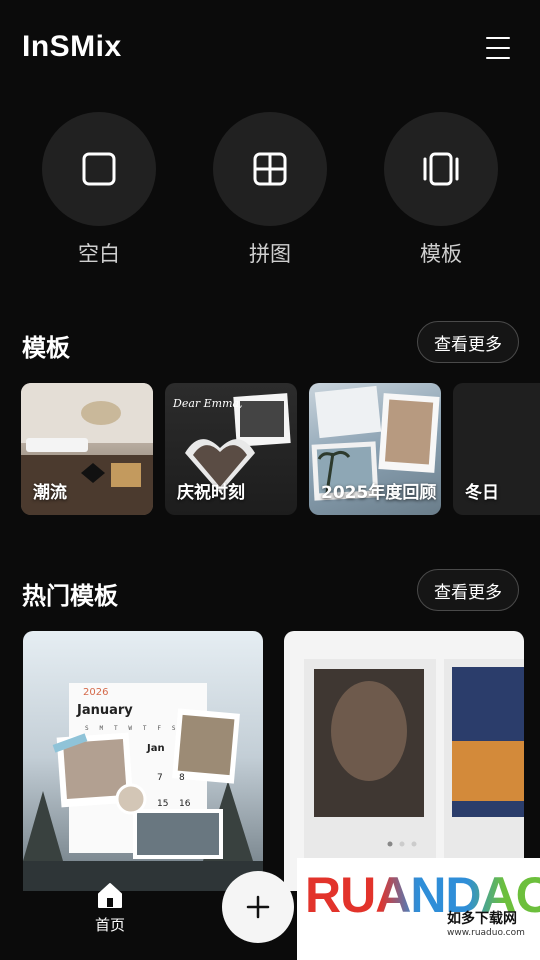 This screenshot has width=540, height=960. Describe the element at coordinates (50, 493) in the screenshot. I see `template-label-trend: 潮流` at that location.